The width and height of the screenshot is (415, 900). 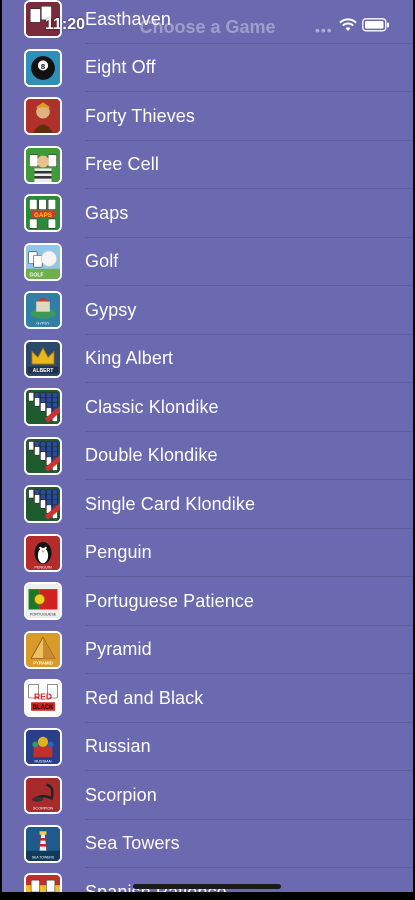 I want to click on svg-text: GYPSY, so click(x=43, y=324).